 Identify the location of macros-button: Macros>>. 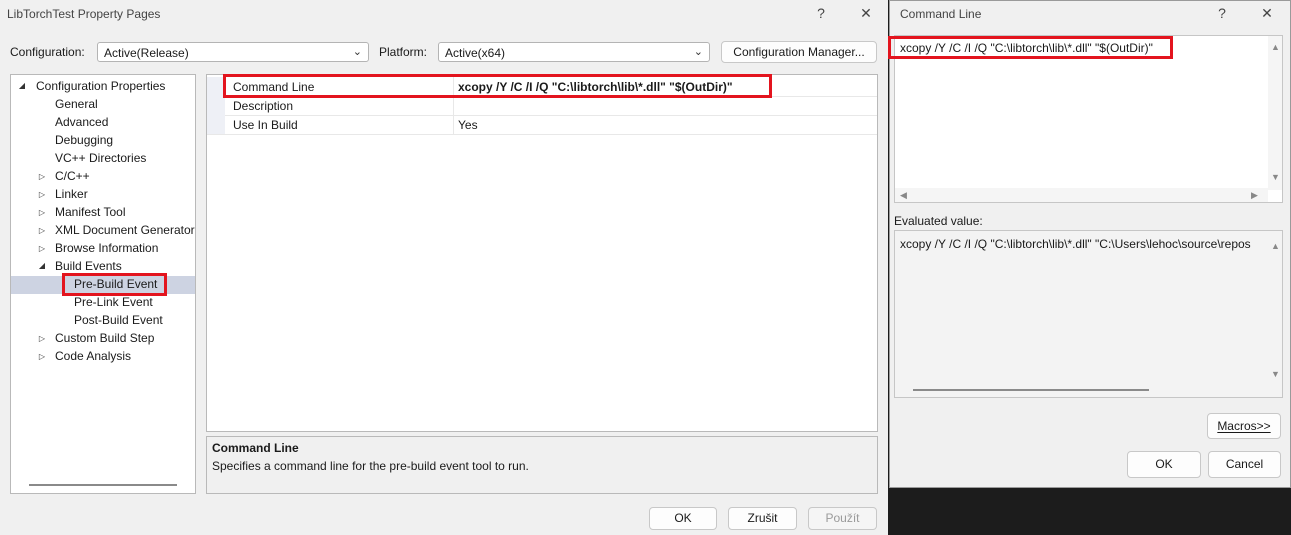
(1244, 426).